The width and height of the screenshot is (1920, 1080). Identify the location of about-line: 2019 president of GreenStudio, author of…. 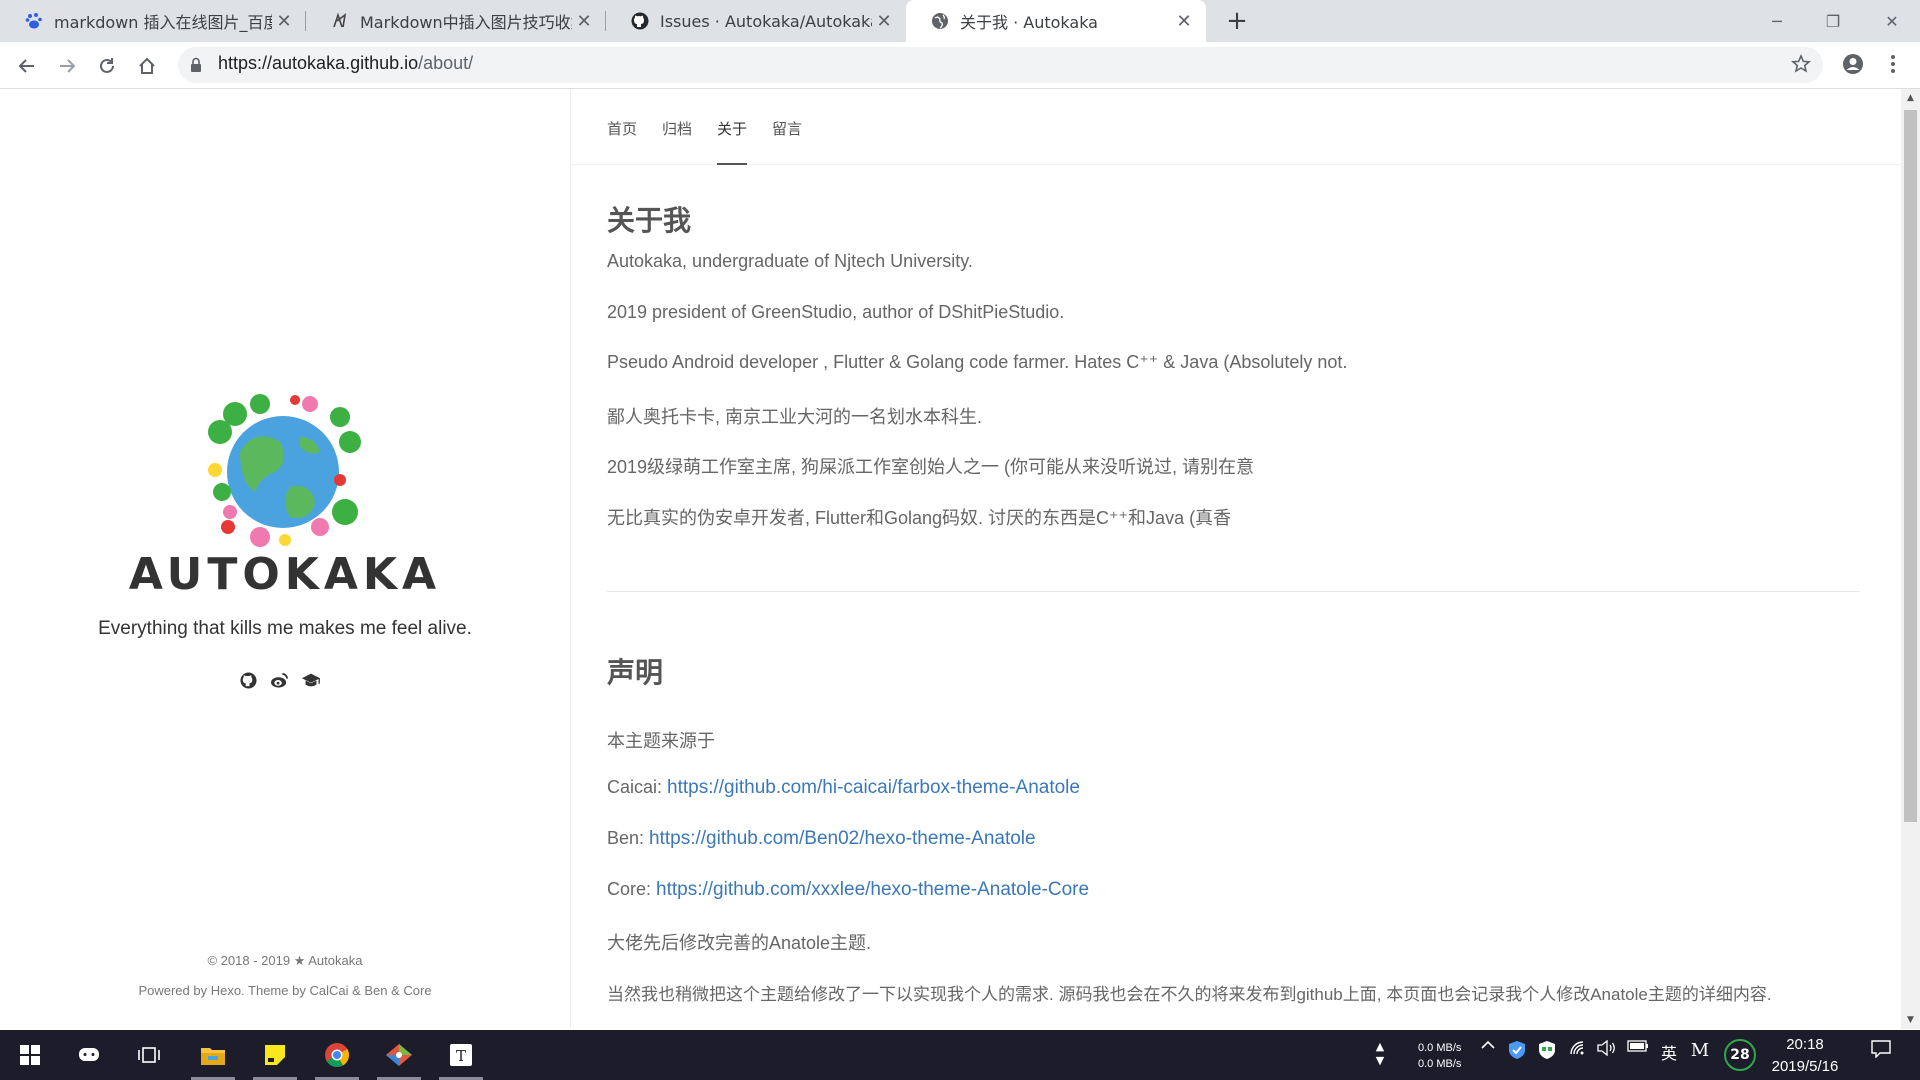
(836, 312).